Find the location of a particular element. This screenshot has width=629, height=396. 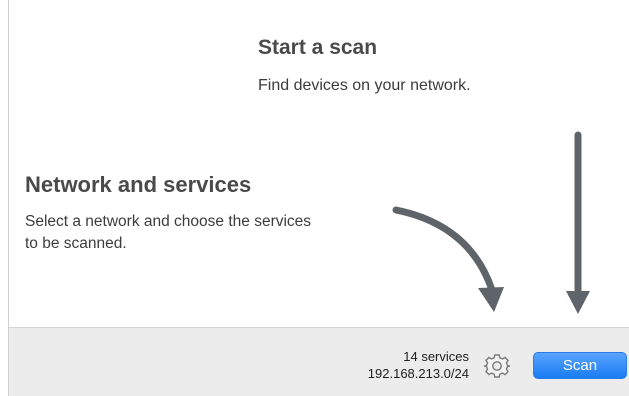

network-range-label: 192.168.213.0/24 is located at coordinates (418, 373).